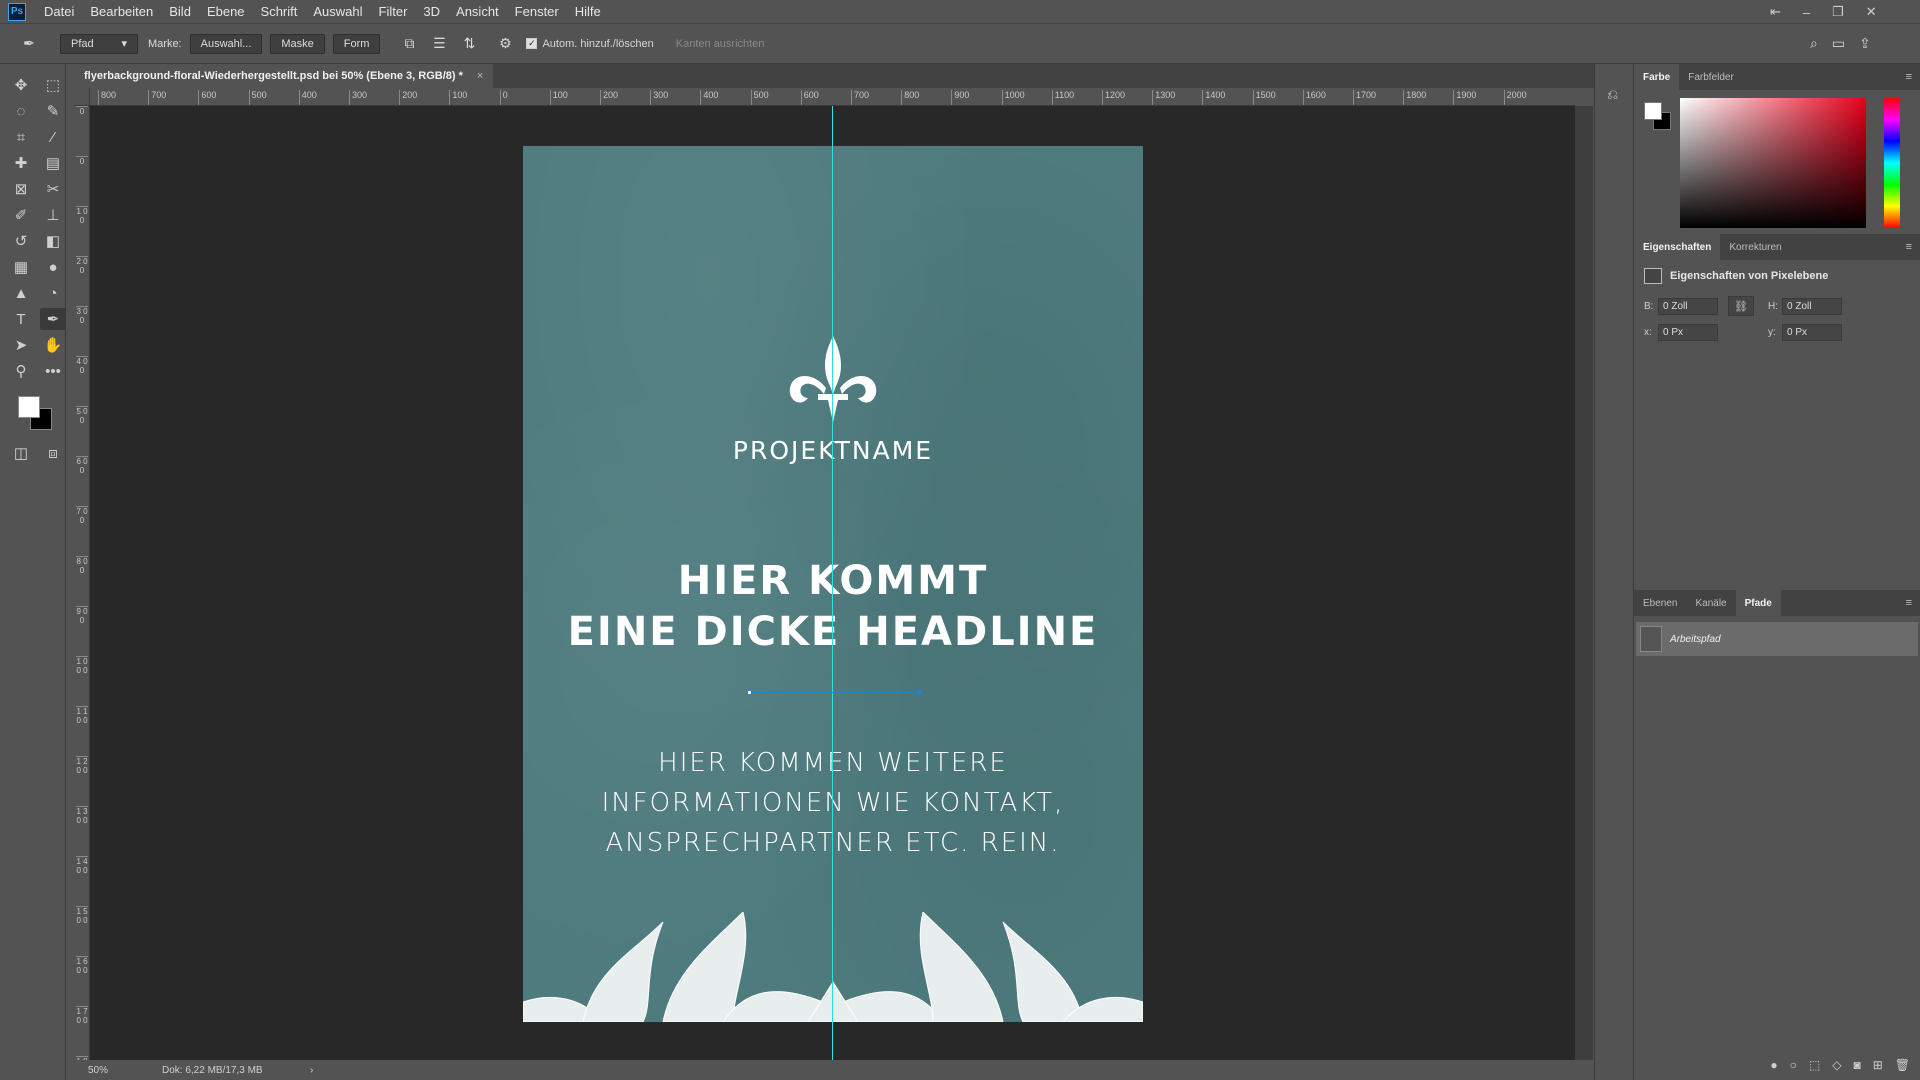 The width and height of the screenshot is (1920, 1080). Describe the element at coordinates (21, 345) in the screenshot. I see `path-selection-icon: ➤` at that location.